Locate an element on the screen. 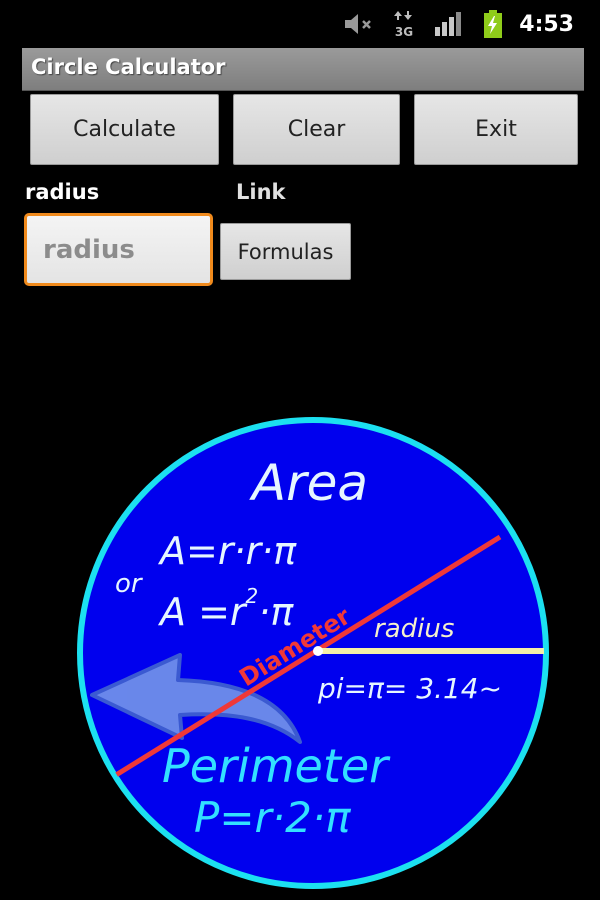 This screenshot has height=900, width=600. radius-diagram-label: radius is located at coordinates (414, 629).